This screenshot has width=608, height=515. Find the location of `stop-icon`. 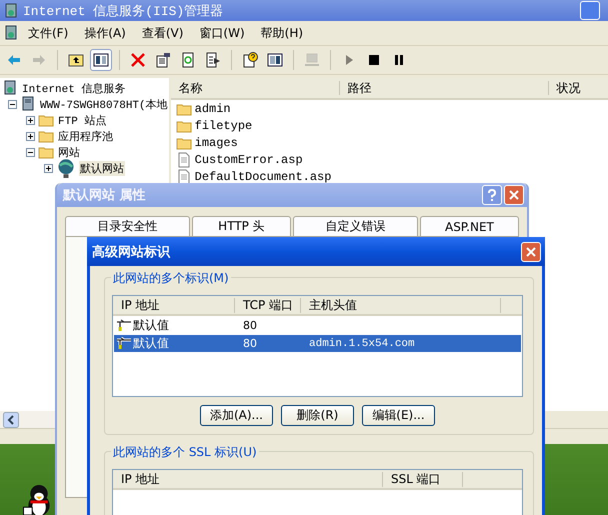

stop-icon is located at coordinates (374, 60).